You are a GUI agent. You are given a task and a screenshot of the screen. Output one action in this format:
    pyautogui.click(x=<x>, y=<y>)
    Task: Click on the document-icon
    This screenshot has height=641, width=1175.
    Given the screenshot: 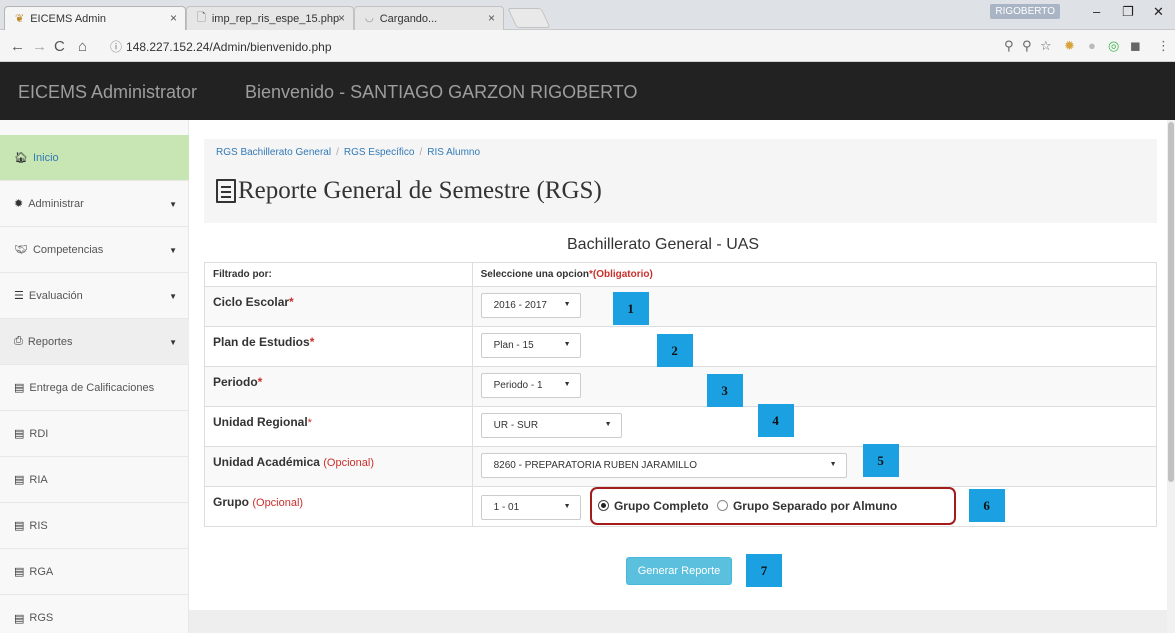 What is the action you would take?
    pyautogui.click(x=226, y=191)
    